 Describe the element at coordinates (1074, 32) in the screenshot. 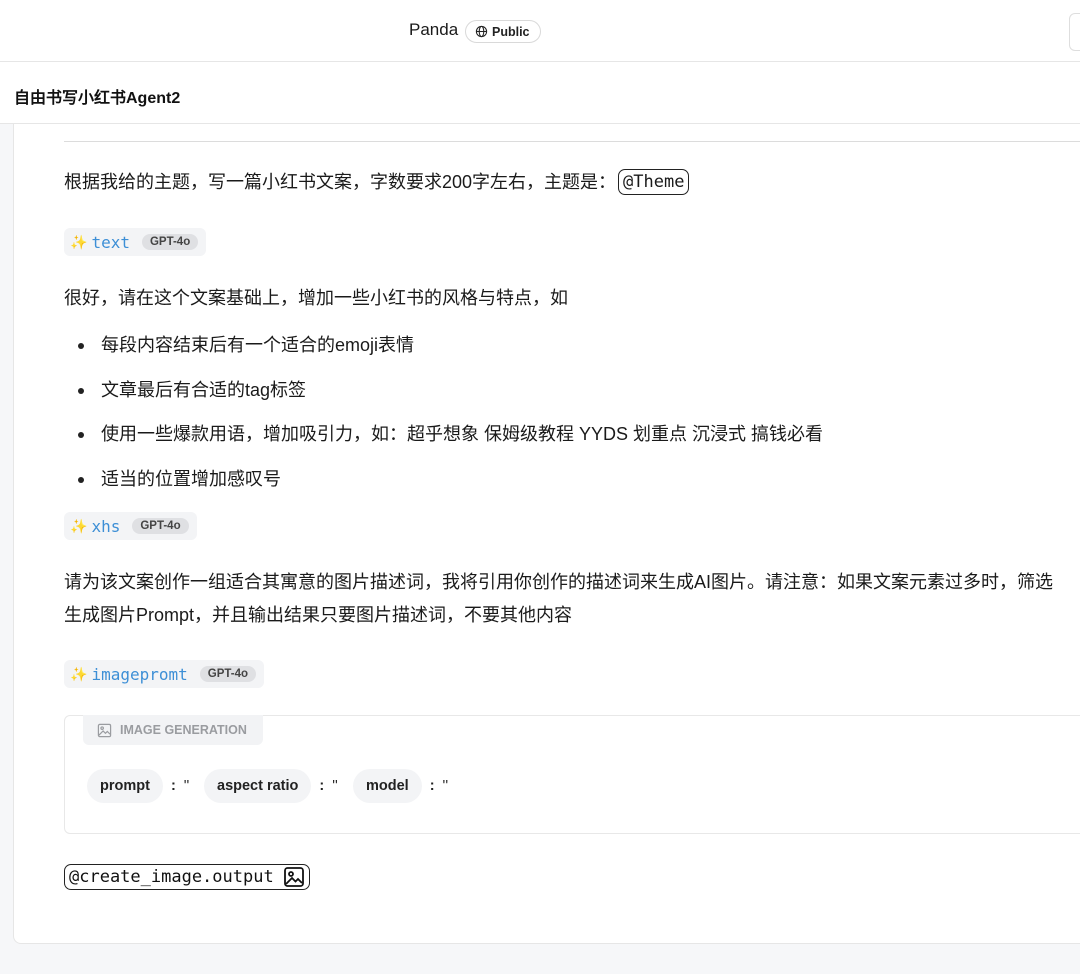

I see `top-right-button` at that location.